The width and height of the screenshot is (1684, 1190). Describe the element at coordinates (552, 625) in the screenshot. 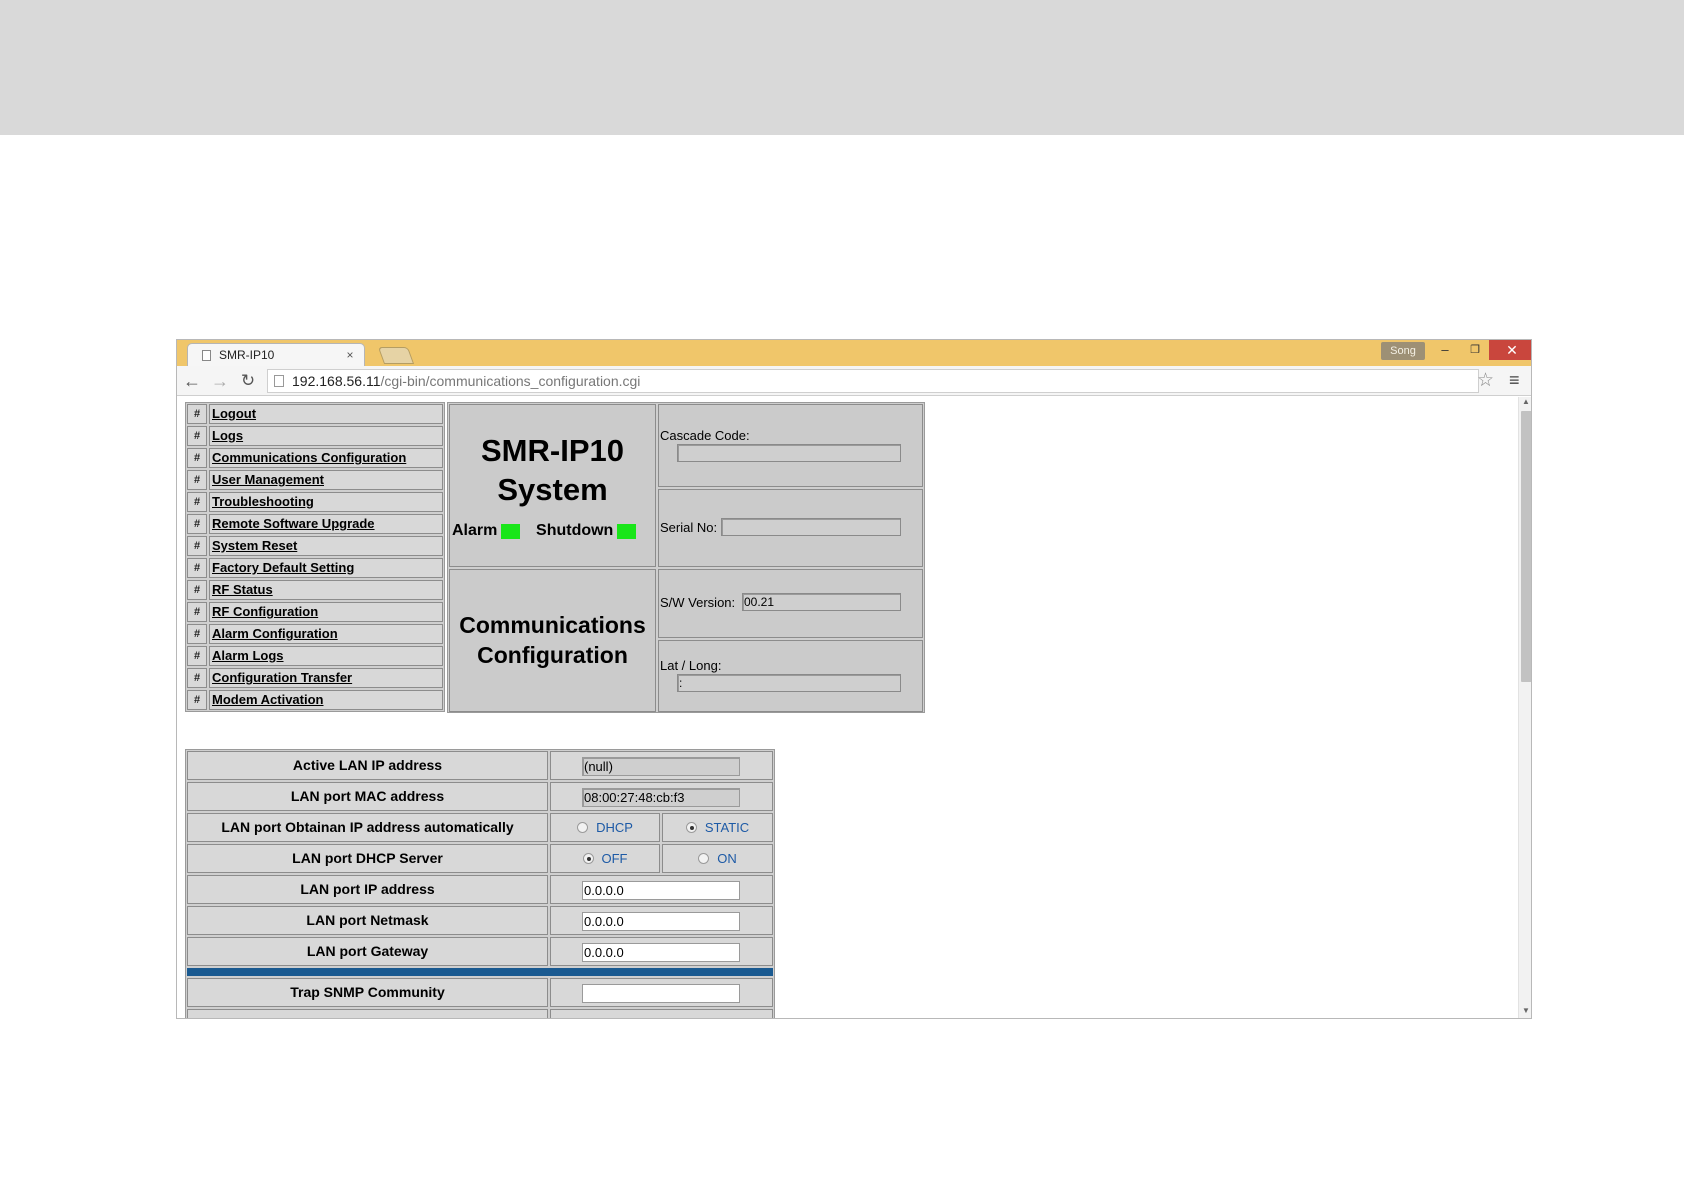

I see `page-title-line1: Communications` at that location.